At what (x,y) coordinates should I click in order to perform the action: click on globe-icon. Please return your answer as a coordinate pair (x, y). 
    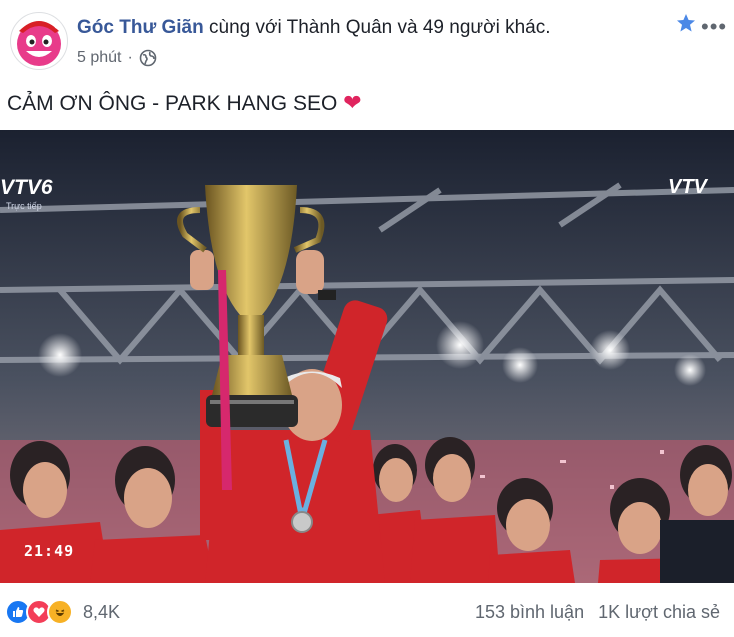
    Looking at the image, I should click on (148, 58).